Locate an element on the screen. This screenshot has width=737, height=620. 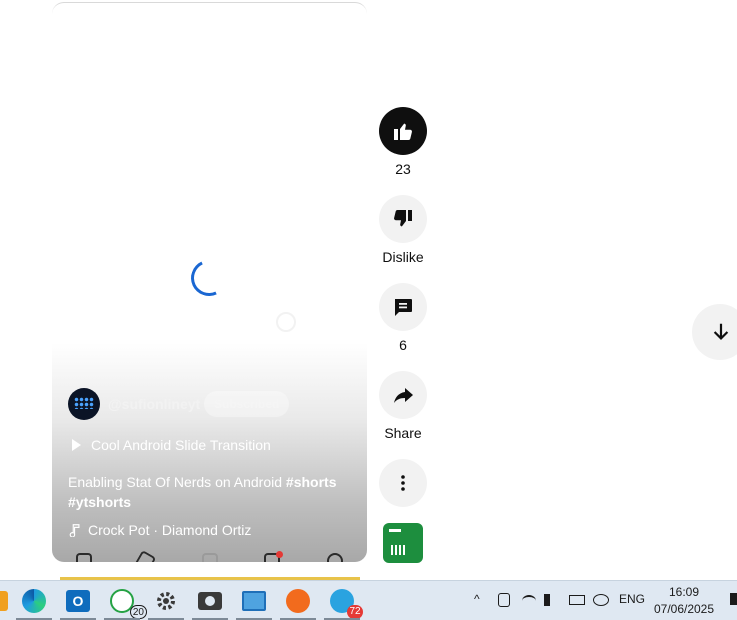
comment-button is located at coordinates (403, 307).